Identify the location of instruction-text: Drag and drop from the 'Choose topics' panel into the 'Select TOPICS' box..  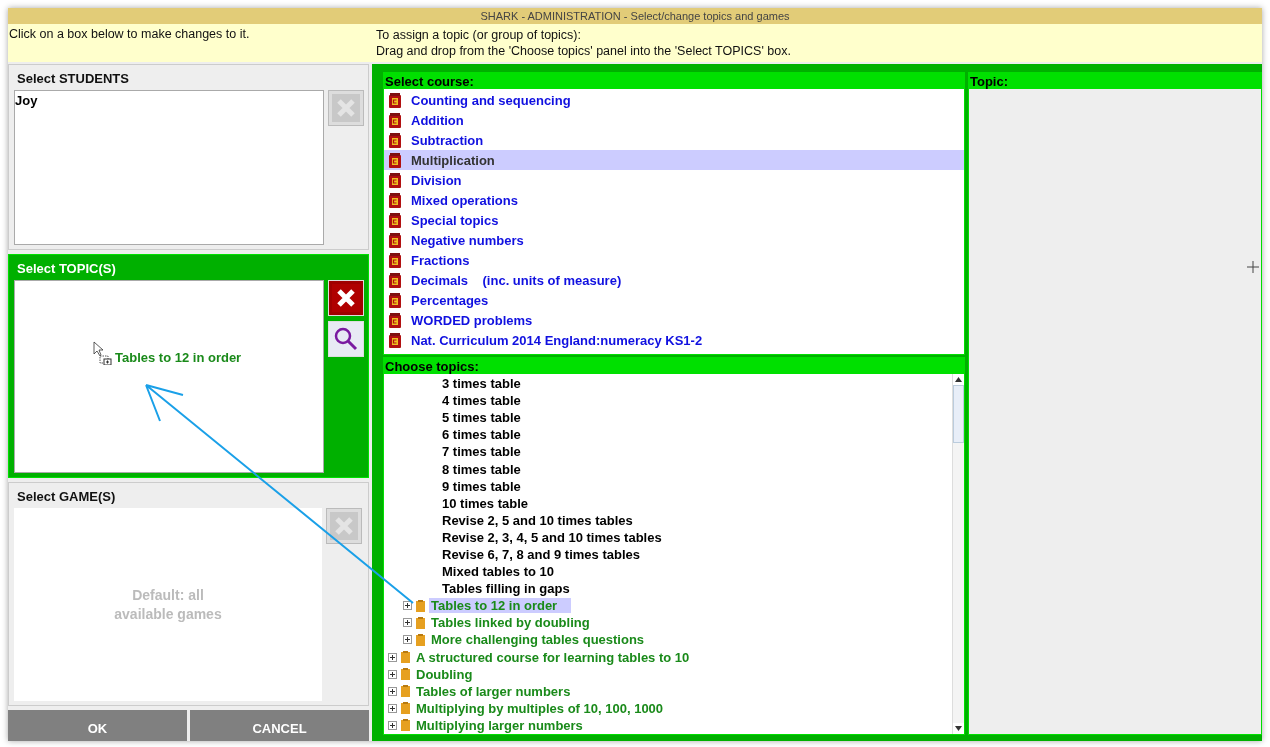
(583, 51).